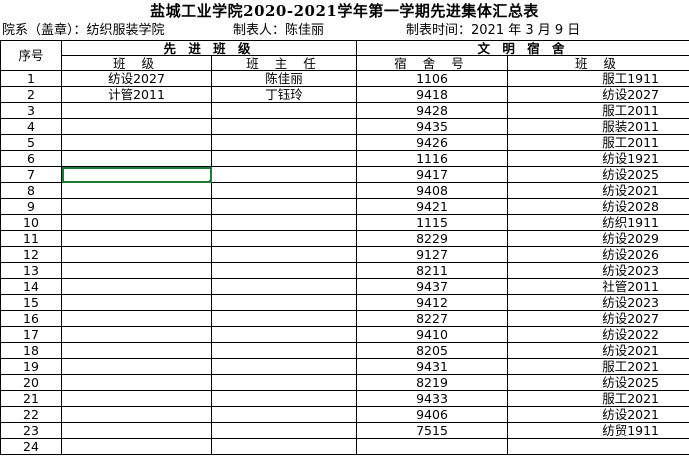 The width and height of the screenshot is (689, 461). Describe the element at coordinates (31, 430) in the screenshot. I see `cell-seq: 23` at that location.